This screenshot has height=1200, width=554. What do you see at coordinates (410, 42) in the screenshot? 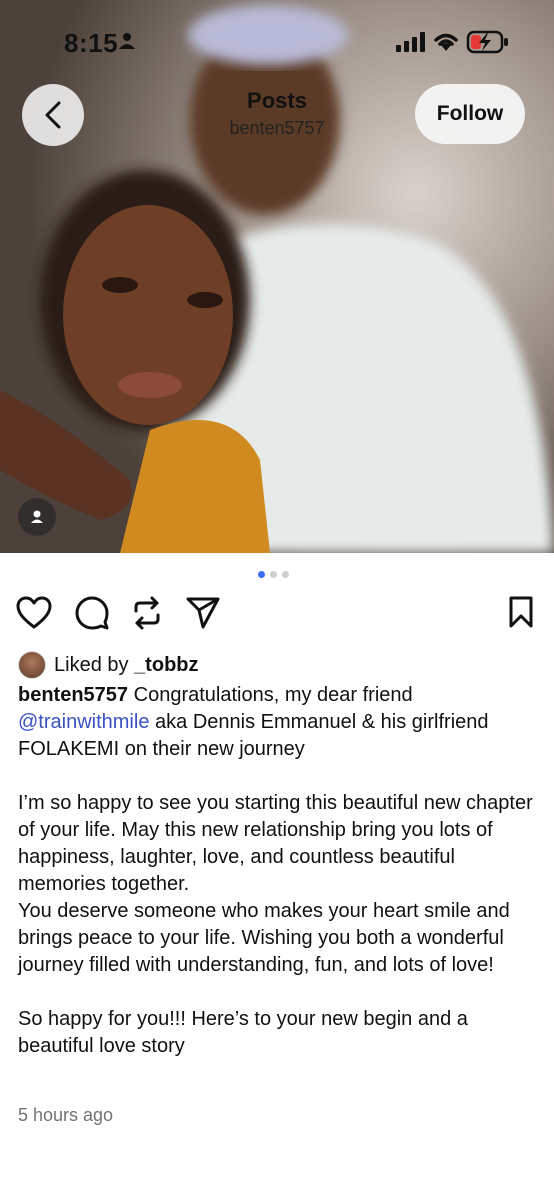
I see `cellular-signal-icon` at bounding box center [410, 42].